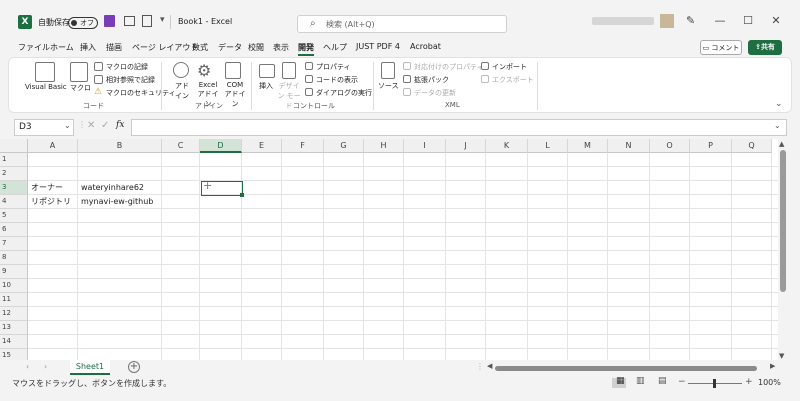  Describe the element at coordinates (266, 86) in the screenshot. I see `insert-control-button: 挿入` at that location.